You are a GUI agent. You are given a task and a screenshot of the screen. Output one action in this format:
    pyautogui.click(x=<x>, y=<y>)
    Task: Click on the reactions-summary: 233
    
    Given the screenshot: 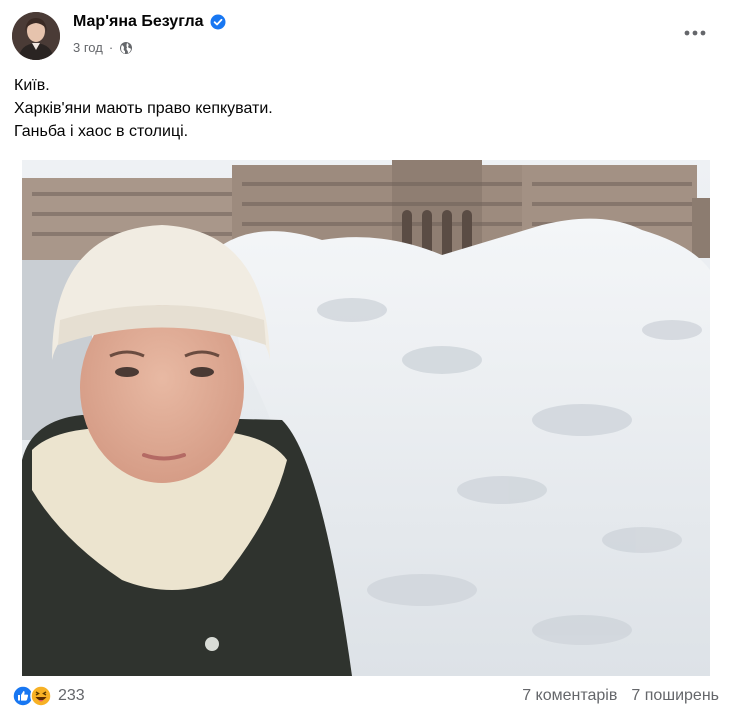 What is the action you would take?
    pyautogui.click(x=48, y=696)
    